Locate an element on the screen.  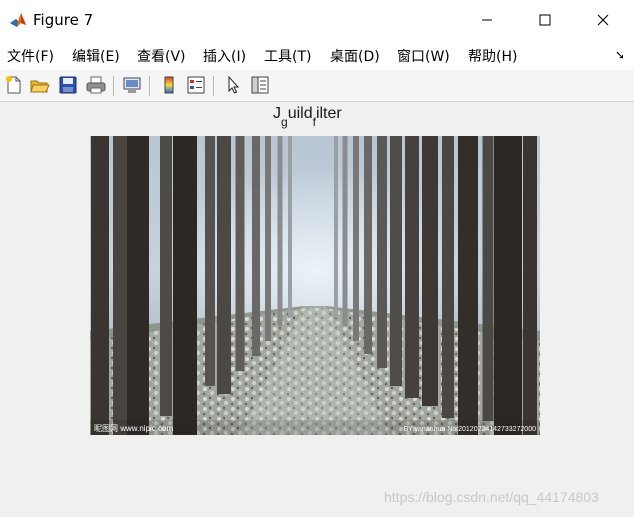
menu-edit: 编辑(E) is located at coordinates (96, 56).